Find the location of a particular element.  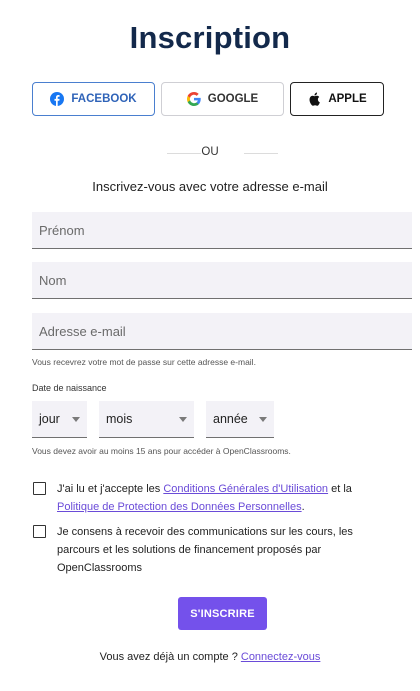

form-subtitle: Inscrivez-vous avec votre adresse e-mail is located at coordinates (210, 186).